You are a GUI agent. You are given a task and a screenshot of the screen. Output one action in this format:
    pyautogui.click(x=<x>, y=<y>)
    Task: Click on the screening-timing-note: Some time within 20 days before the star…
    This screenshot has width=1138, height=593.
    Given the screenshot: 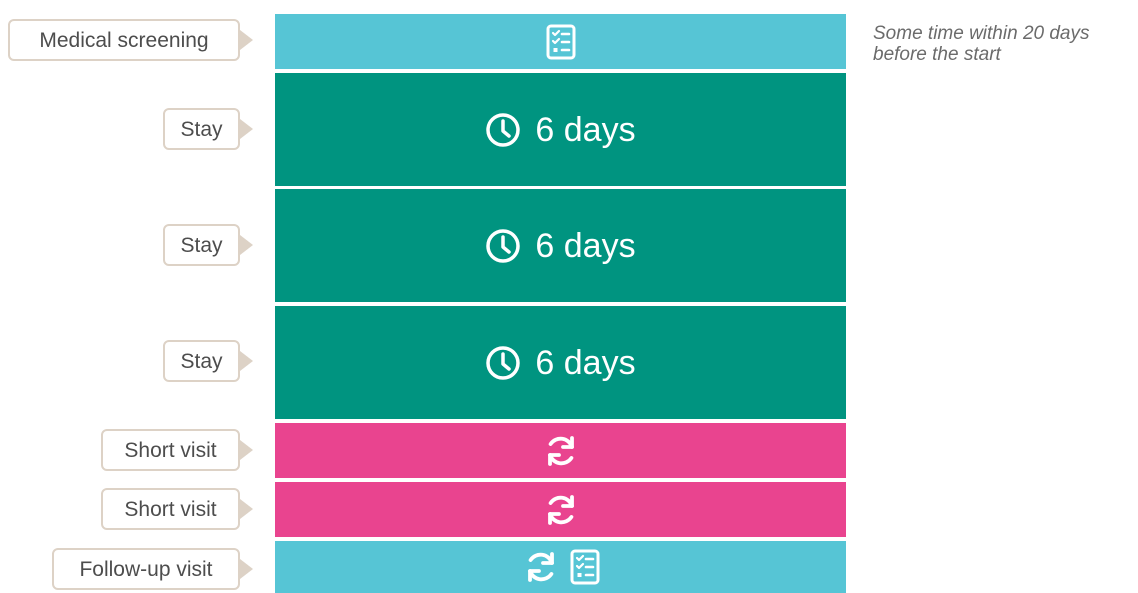 What is the action you would take?
    pyautogui.click(x=981, y=44)
    